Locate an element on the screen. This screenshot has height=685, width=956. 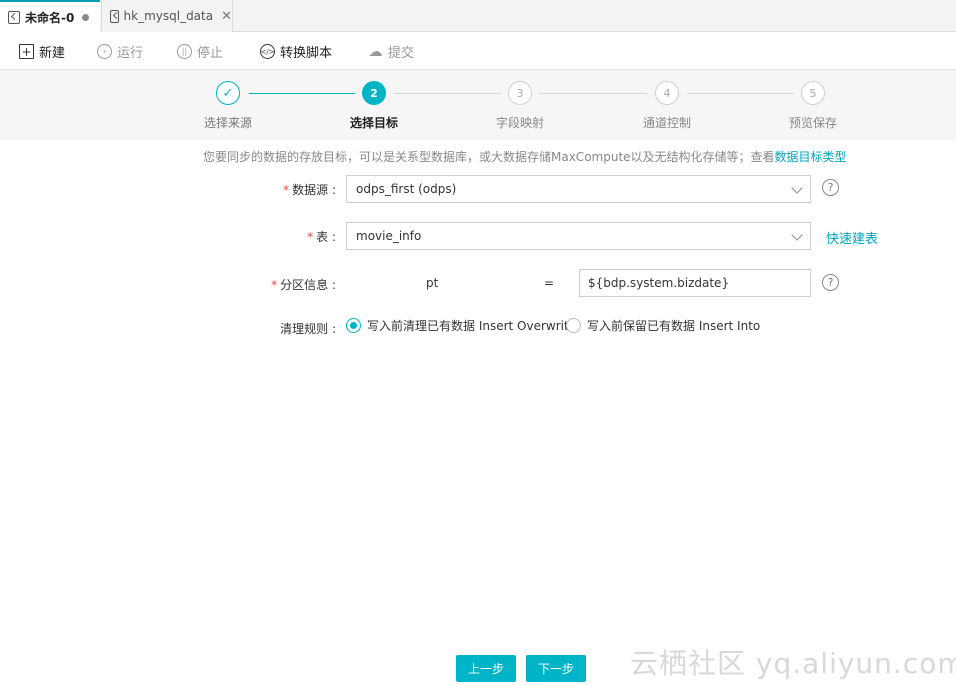
datasource-label-text: 数据源 : is located at coordinates (314, 190).